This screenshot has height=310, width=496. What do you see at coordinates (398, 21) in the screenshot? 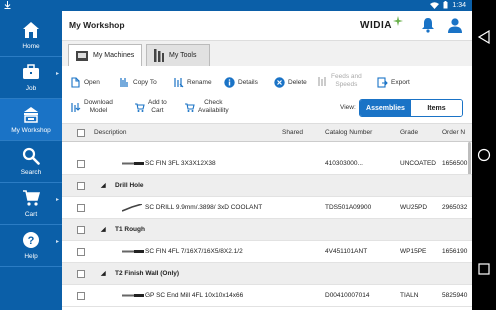
I see `logo-star-icon` at bounding box center [398, 21].